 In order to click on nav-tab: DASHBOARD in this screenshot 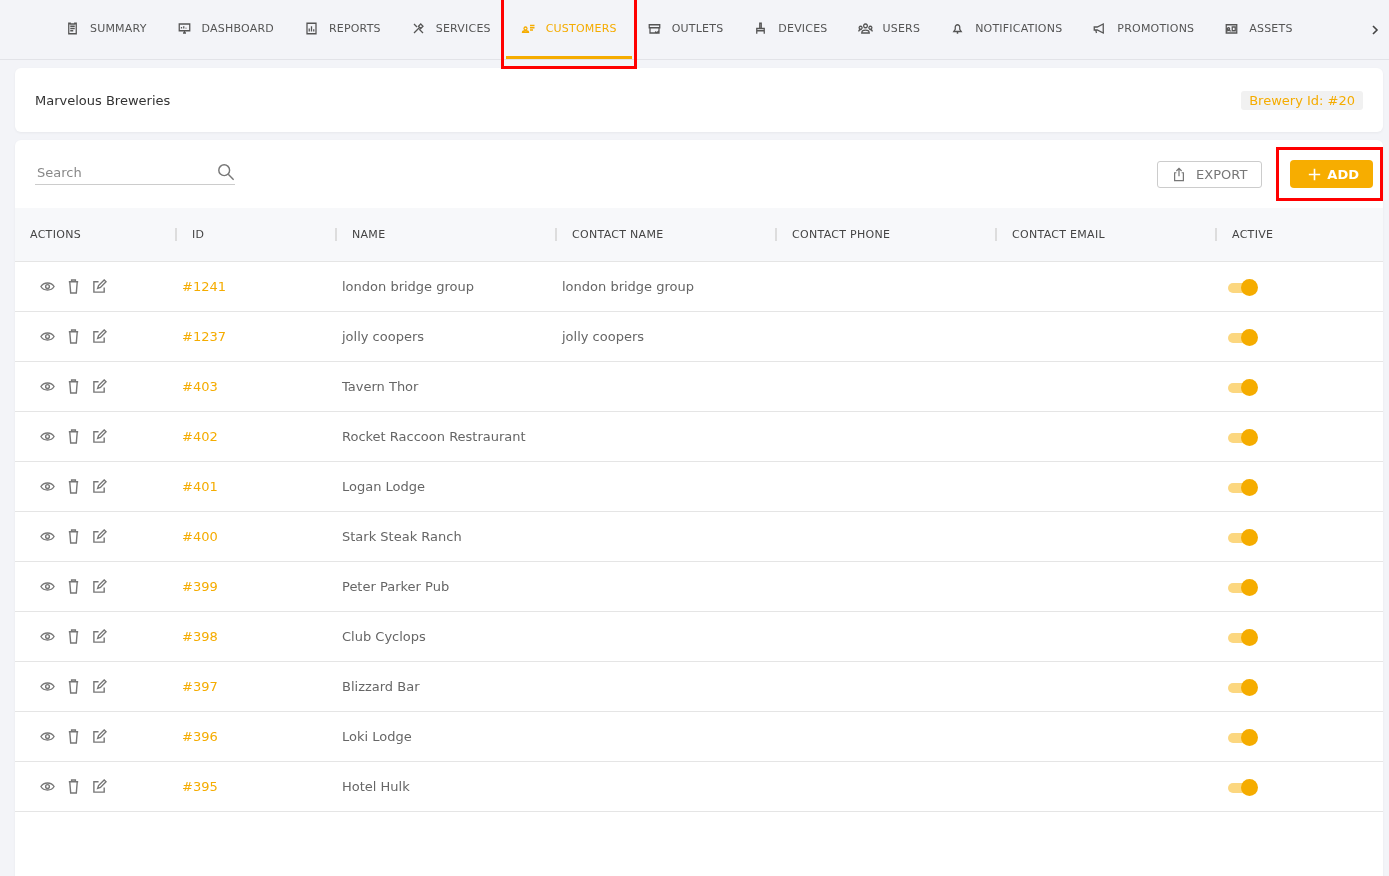, I will do `click(225, 29)`.